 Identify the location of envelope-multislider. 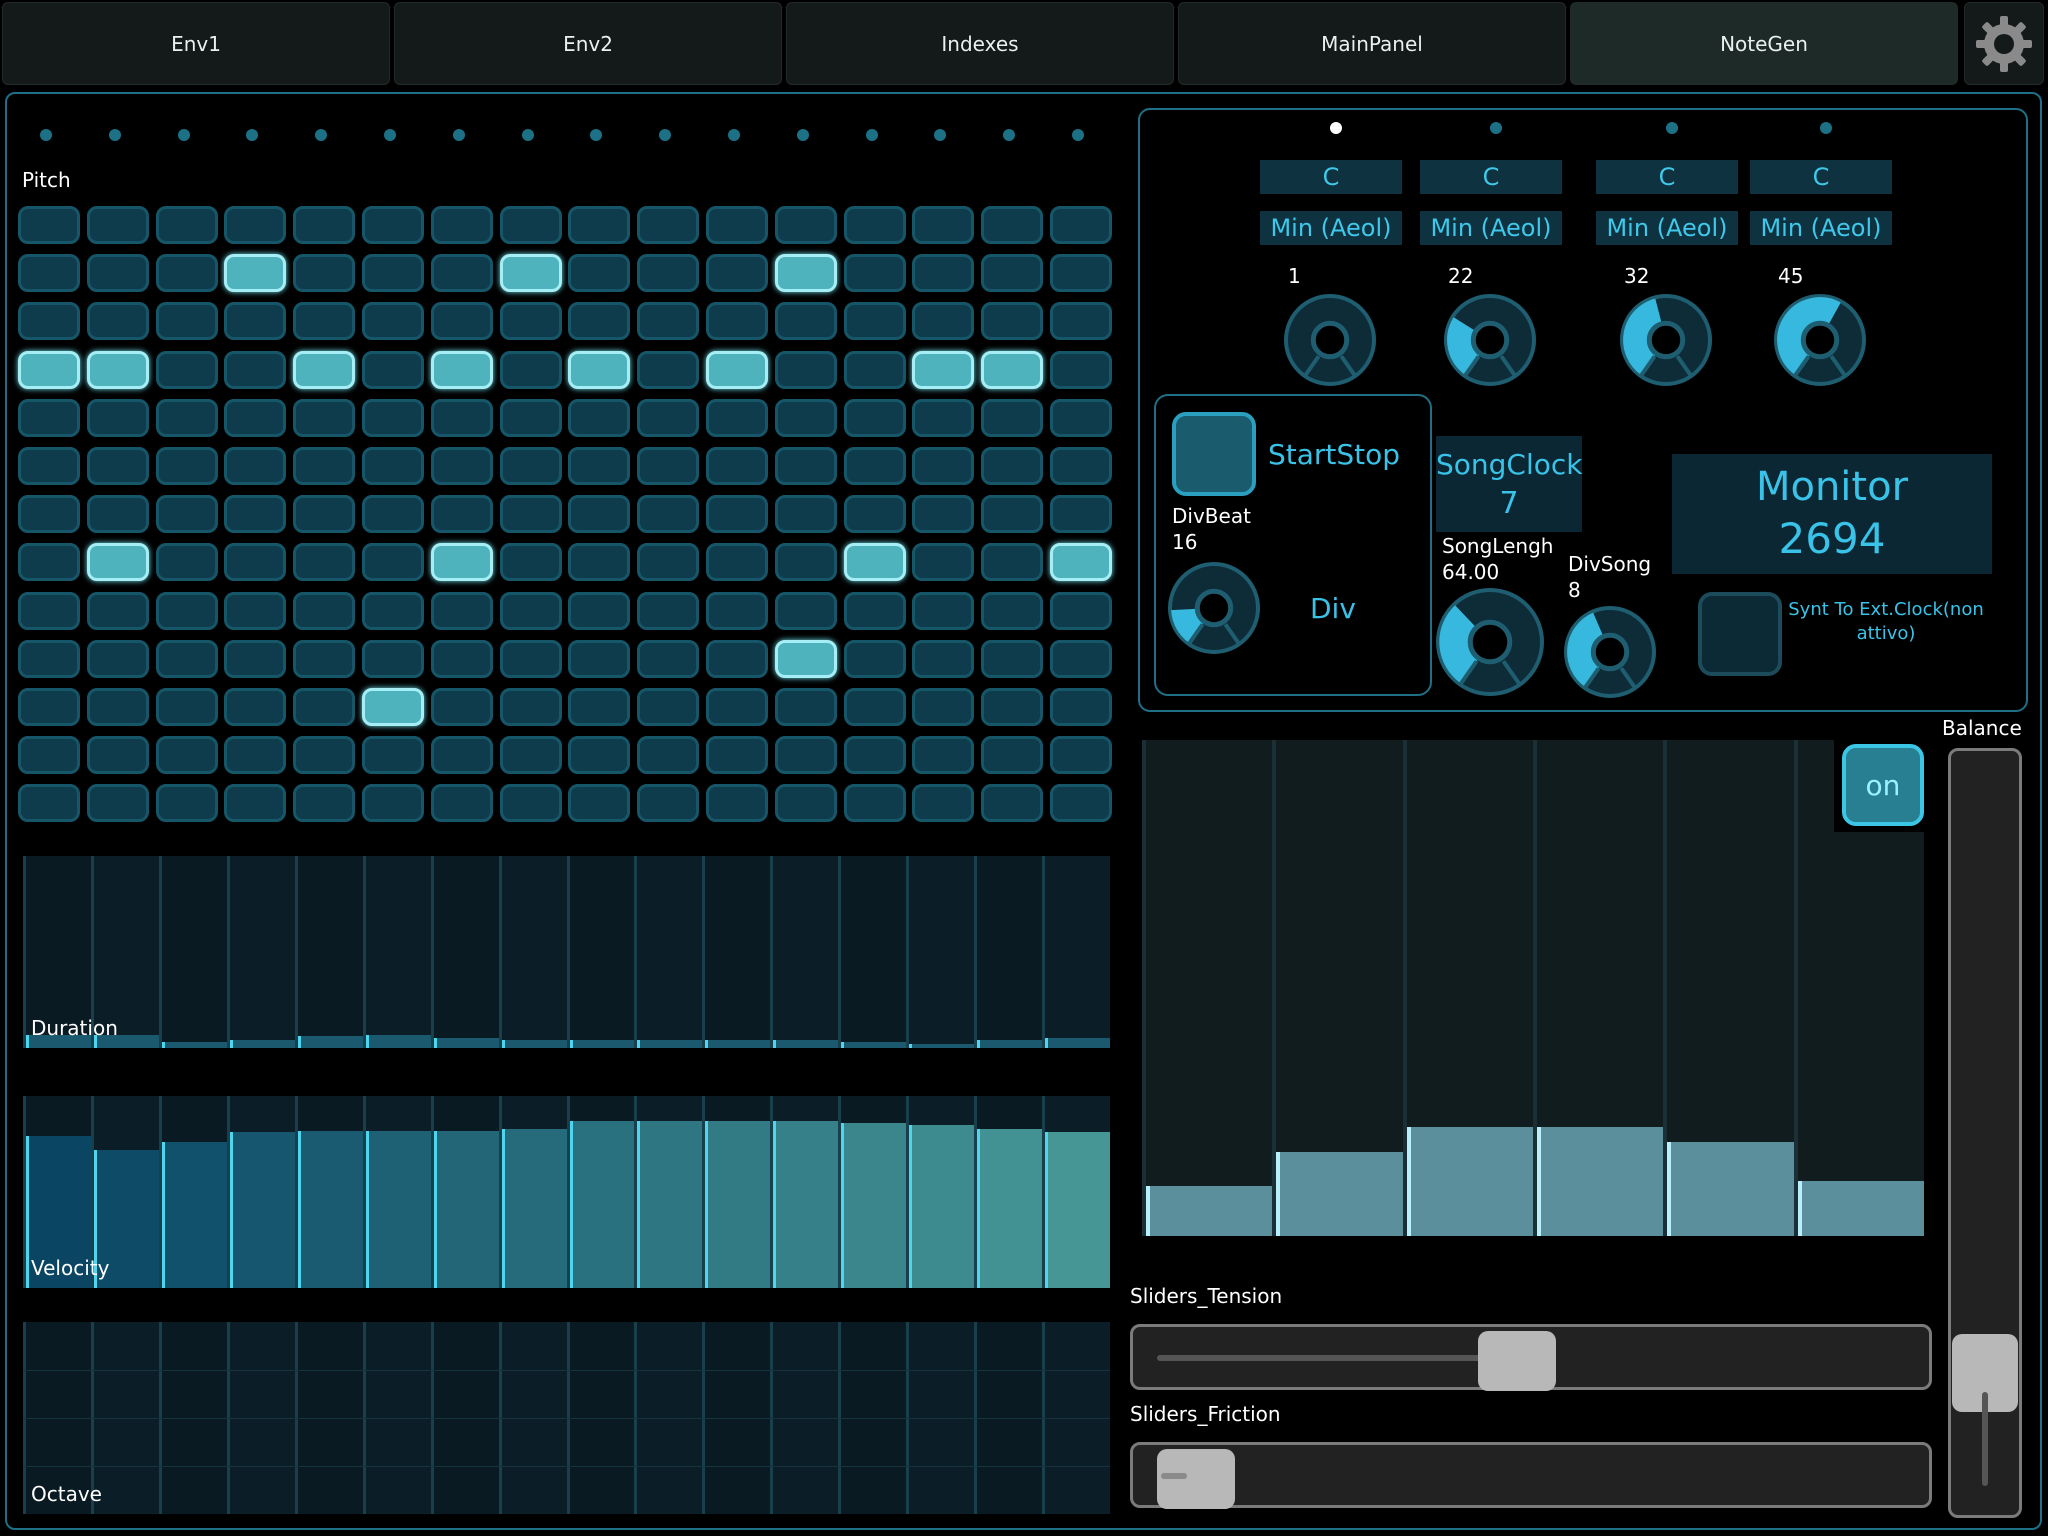
(1533, 988).